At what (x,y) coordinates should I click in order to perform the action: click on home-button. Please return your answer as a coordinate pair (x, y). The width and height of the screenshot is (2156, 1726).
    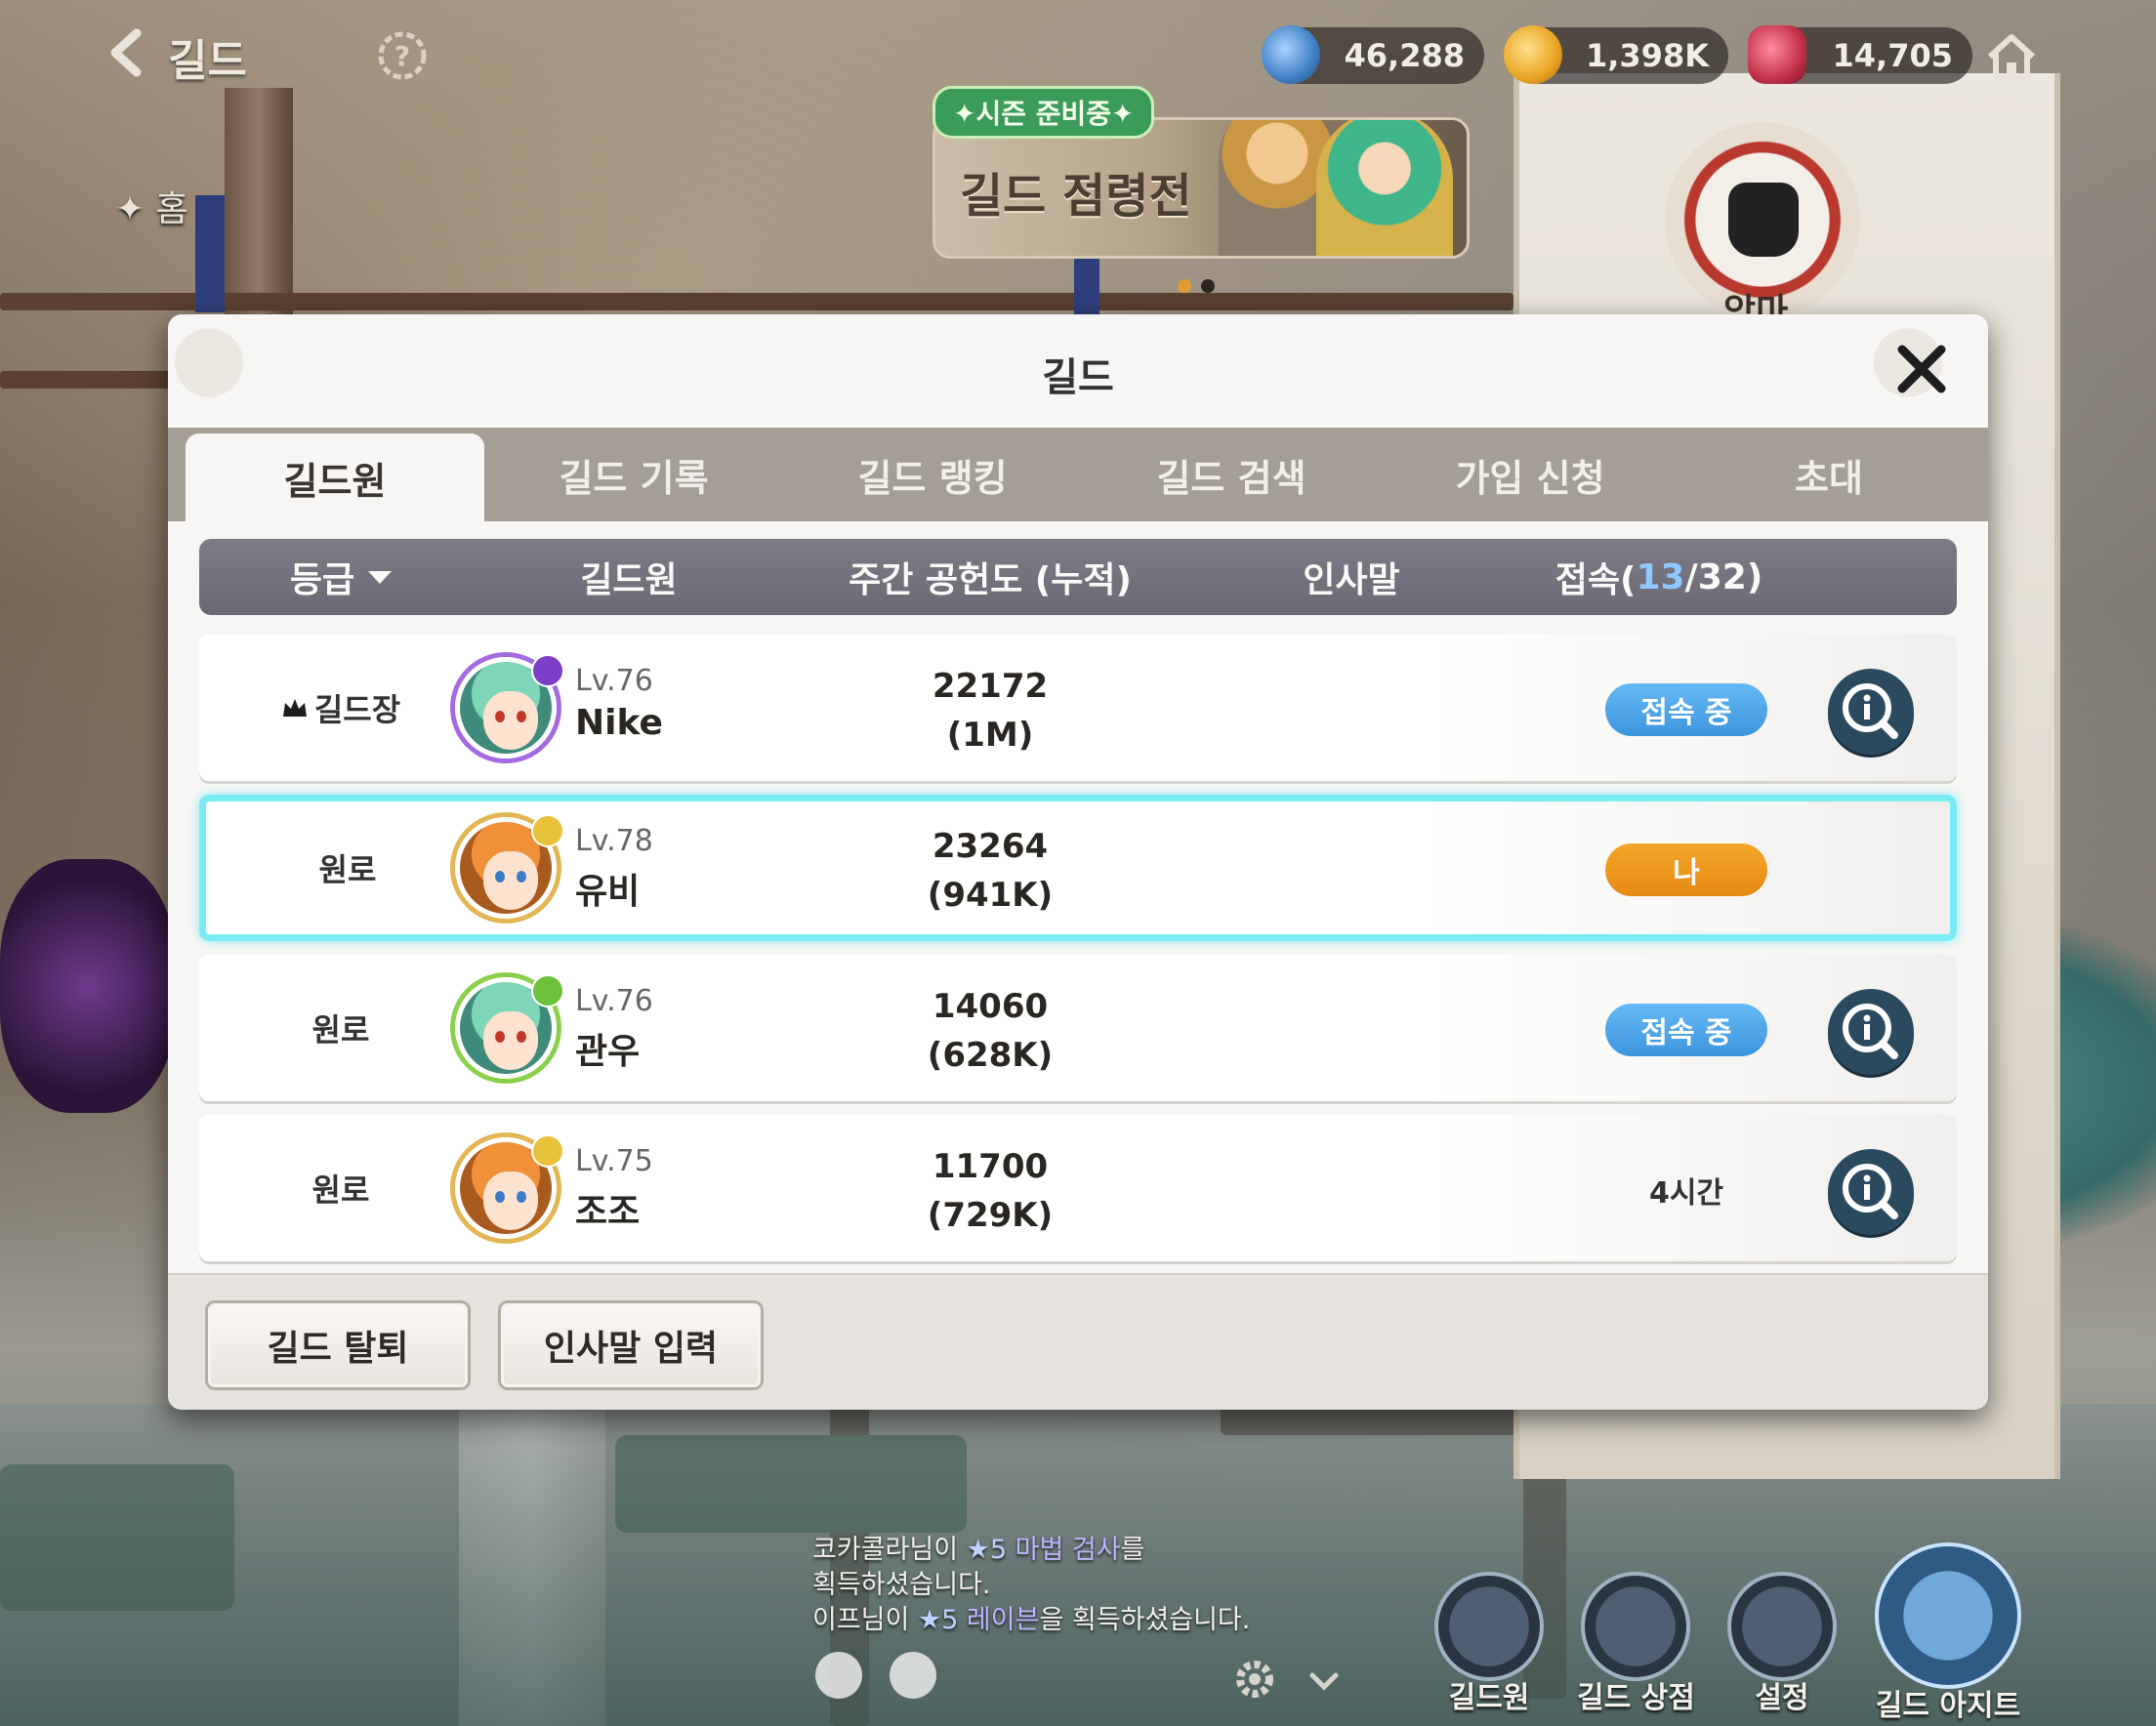
    Looking at the image, I should click on (2011, 57).